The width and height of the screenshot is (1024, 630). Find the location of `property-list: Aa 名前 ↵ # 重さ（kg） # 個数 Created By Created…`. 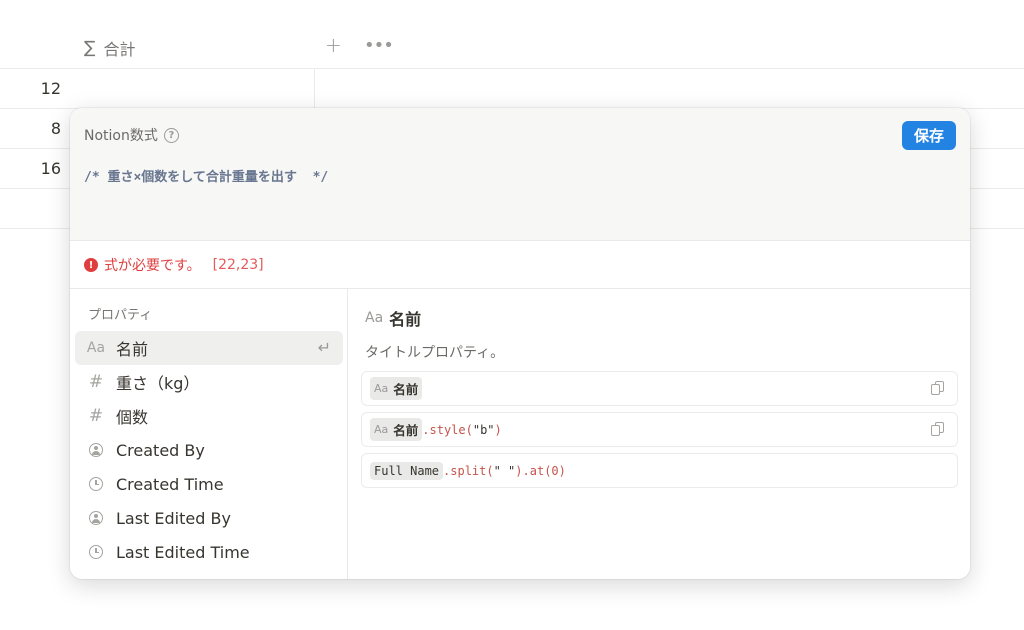

property-list: Aa 名前 ↵ # 重さ（kg） # 個数 Created By Created… is located at coordinates (209, 450).